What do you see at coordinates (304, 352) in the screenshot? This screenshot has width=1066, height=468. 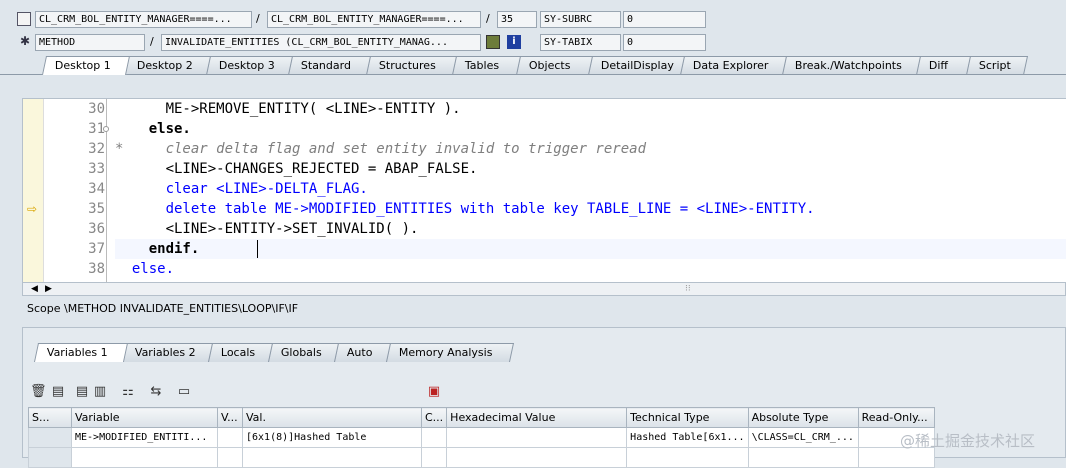 I see `tab-globals: Globals` at bounding box center [304, 352].